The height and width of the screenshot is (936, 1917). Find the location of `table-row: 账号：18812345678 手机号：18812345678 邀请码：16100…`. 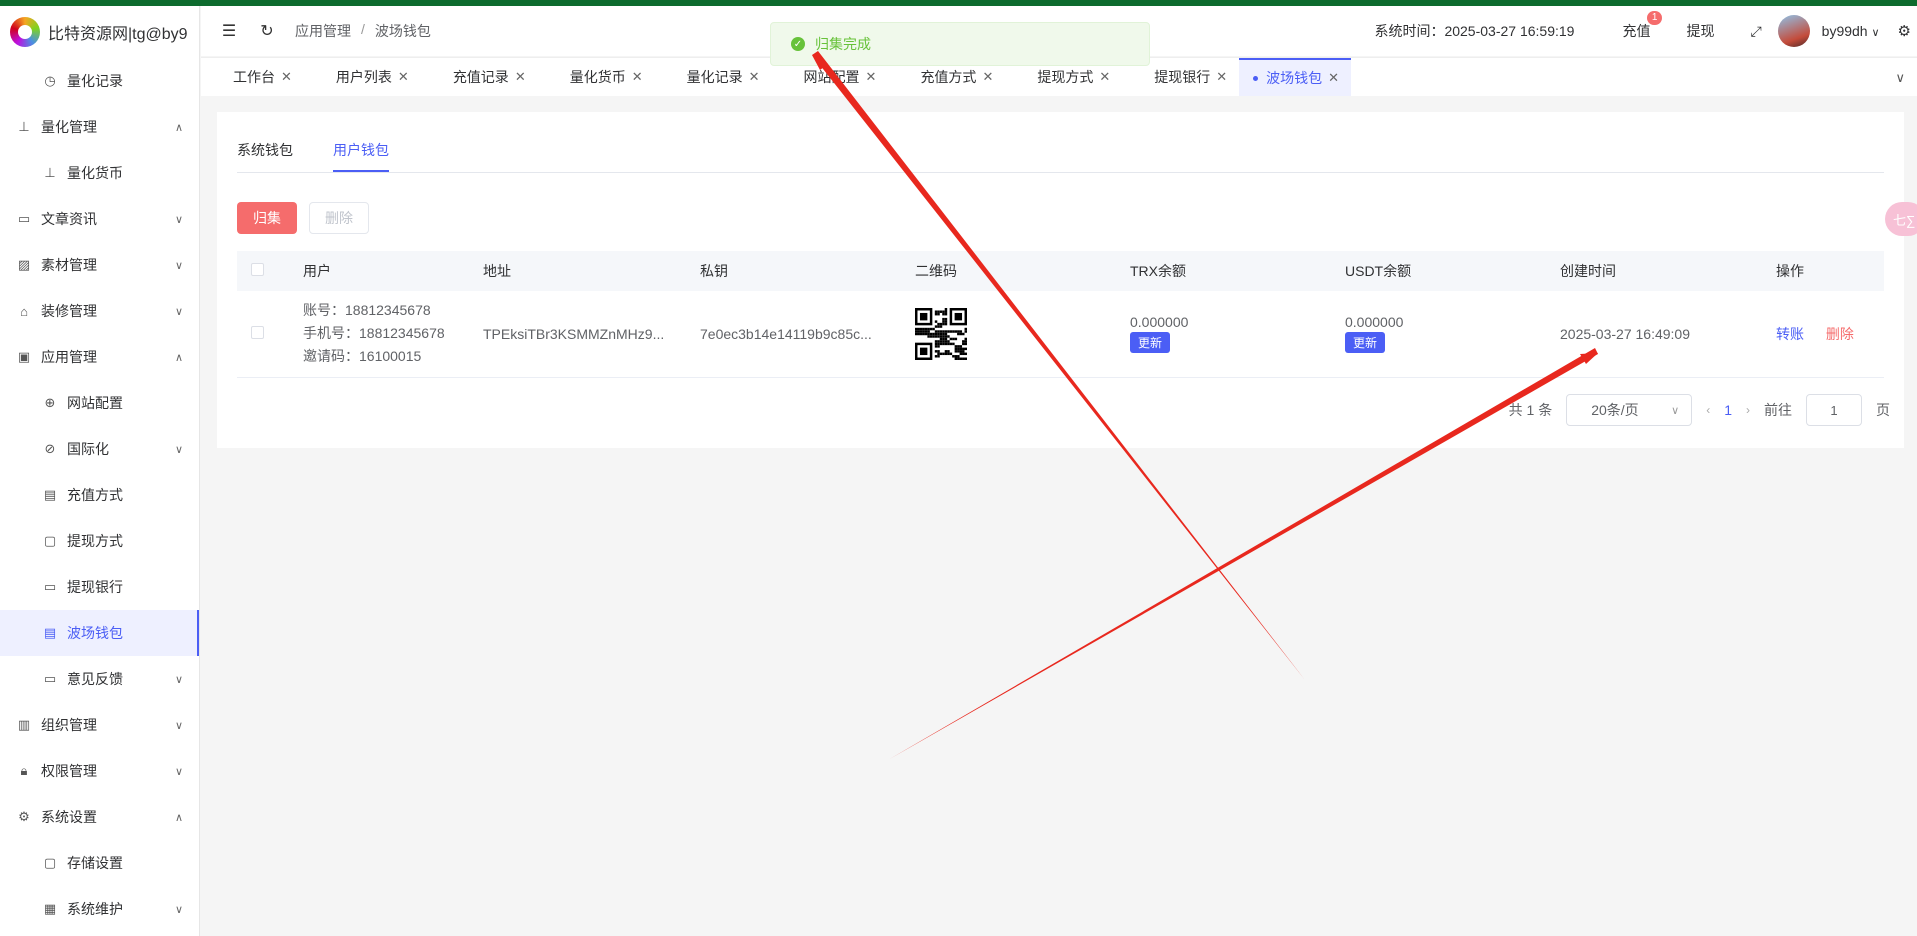

table-row: 账号：18812345678 手机号：18812345678 邀请码：16100… is located at coordinates (1060, 334).